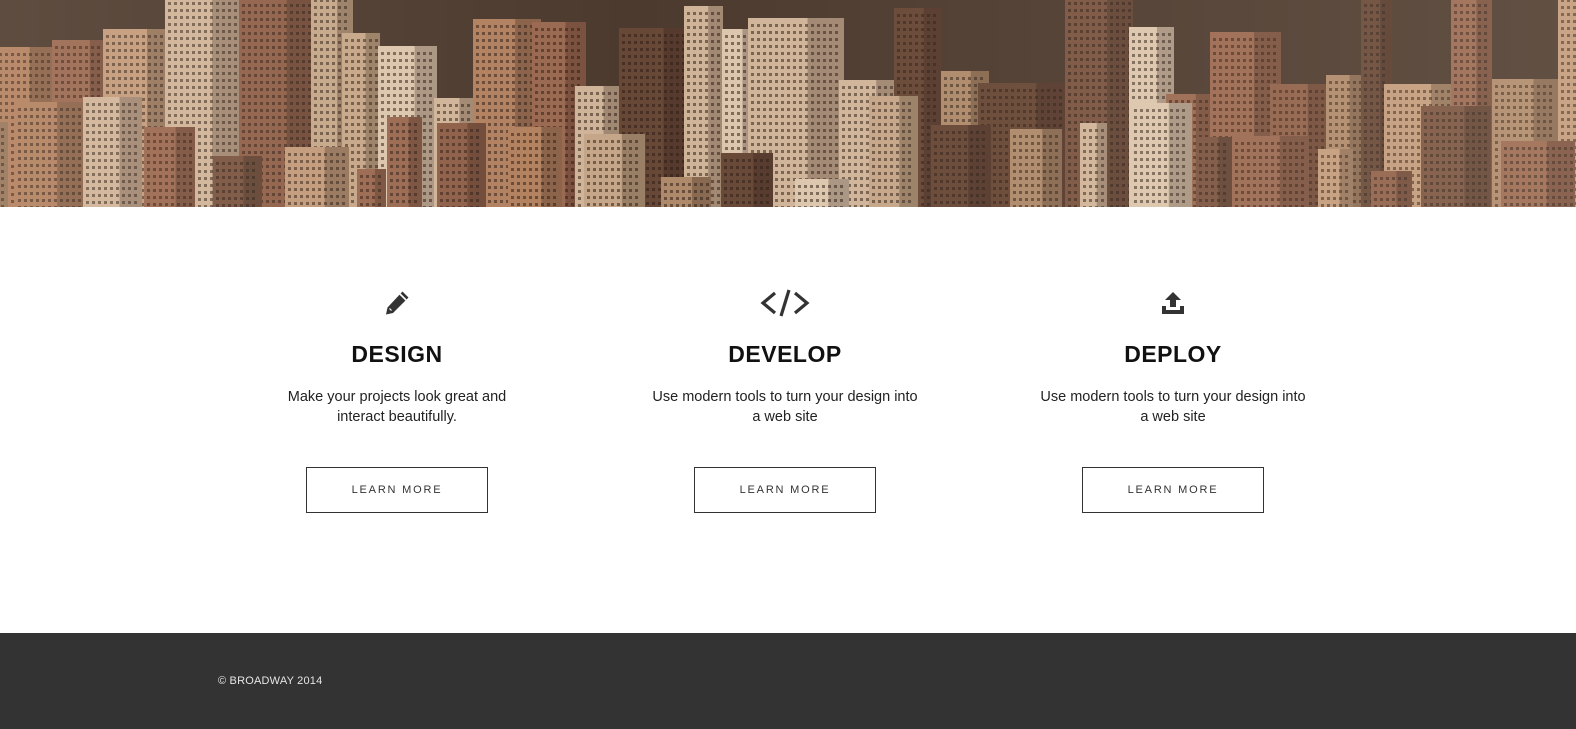 Image resolution: width=1576 pixels, height=729 pixels. What do you see at coordinates (270, 681) in the screenshot?
I see `copyright-text: © BROADWAY 2014` at bounding box center [270, 681].